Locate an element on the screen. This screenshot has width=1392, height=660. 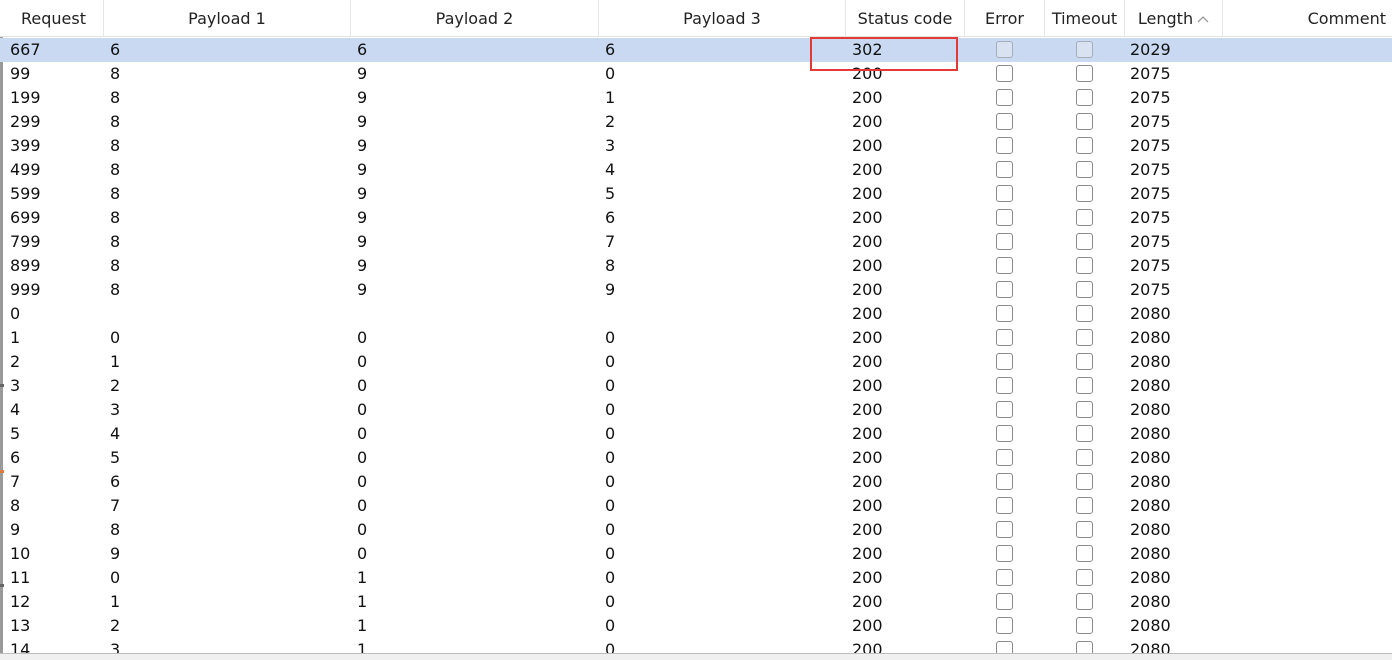
cell-payload-1: 8 is located at coordinates (115, 265).